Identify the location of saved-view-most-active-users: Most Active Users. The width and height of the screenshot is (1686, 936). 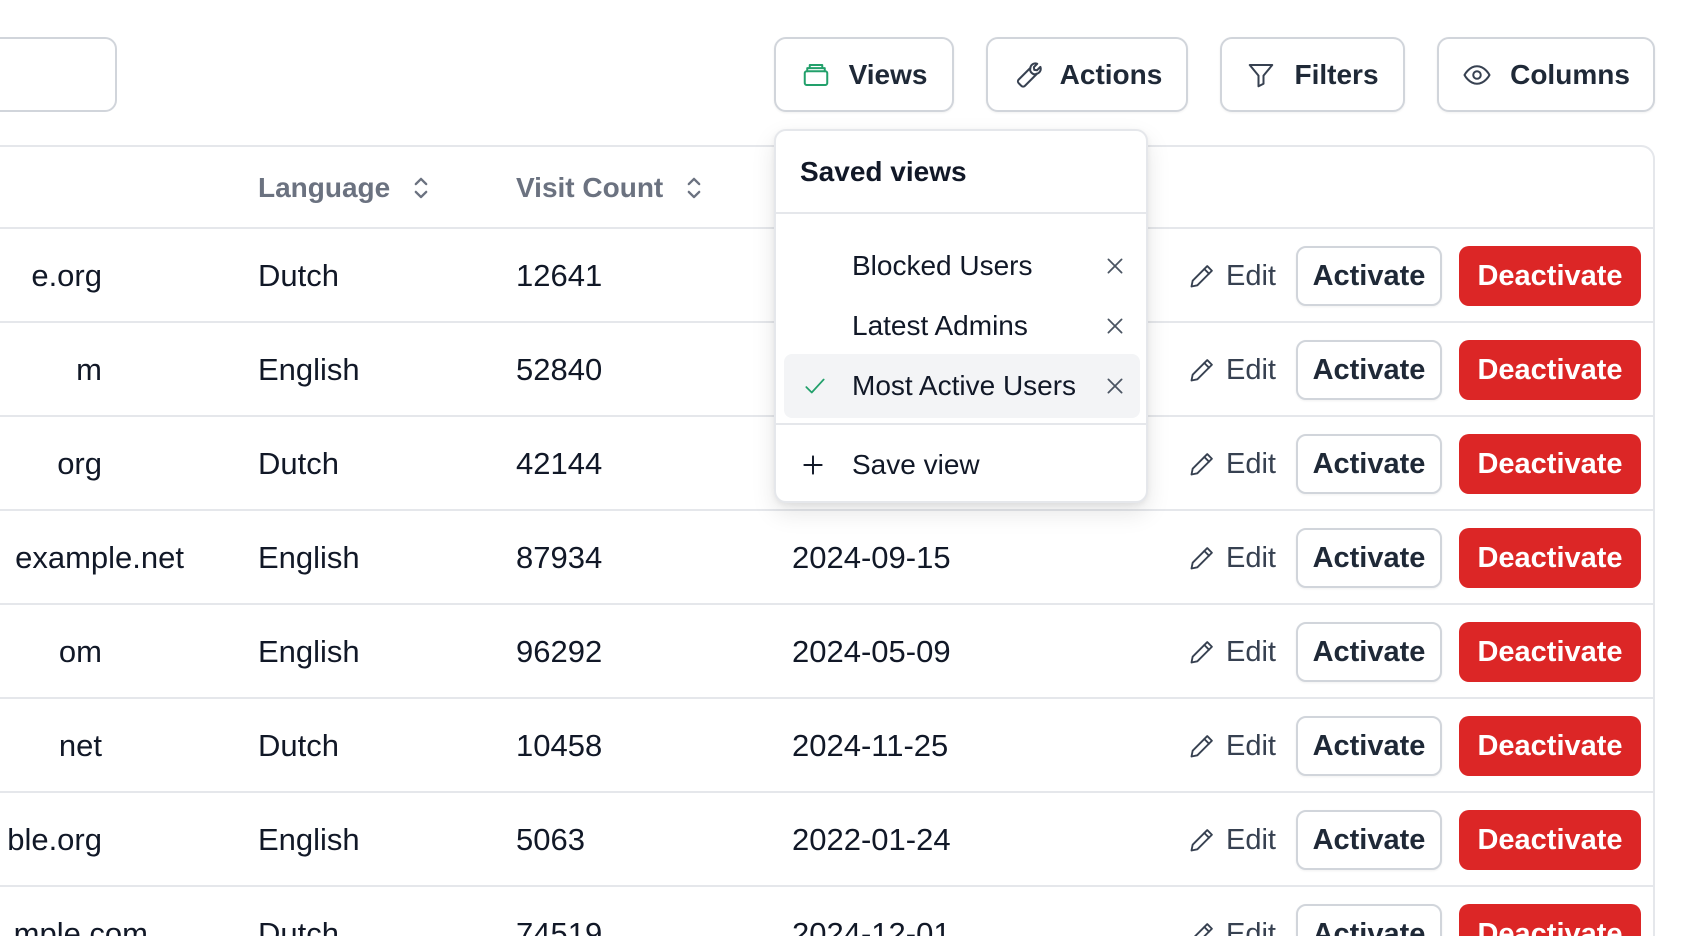
(962, 386).